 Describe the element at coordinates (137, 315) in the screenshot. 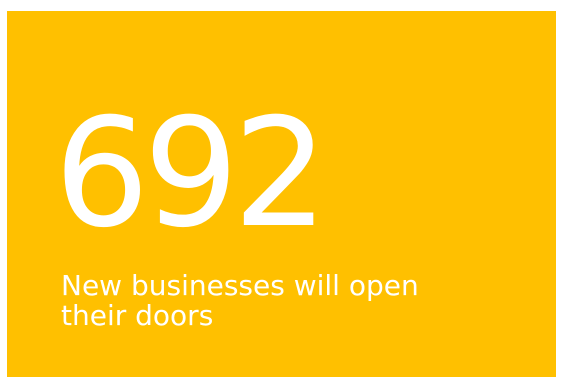

I see `caption-line-2: their doors` at that location.